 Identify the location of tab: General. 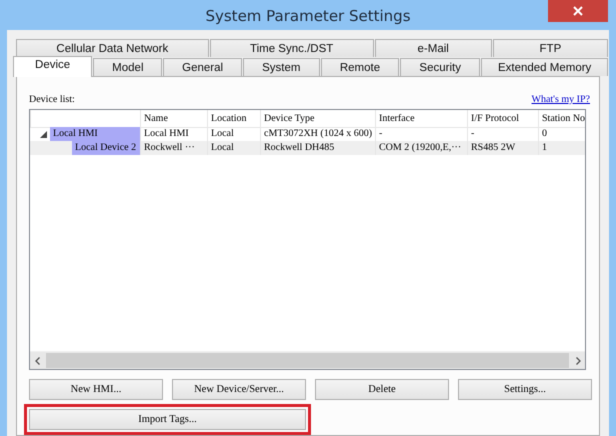
(202, 67).